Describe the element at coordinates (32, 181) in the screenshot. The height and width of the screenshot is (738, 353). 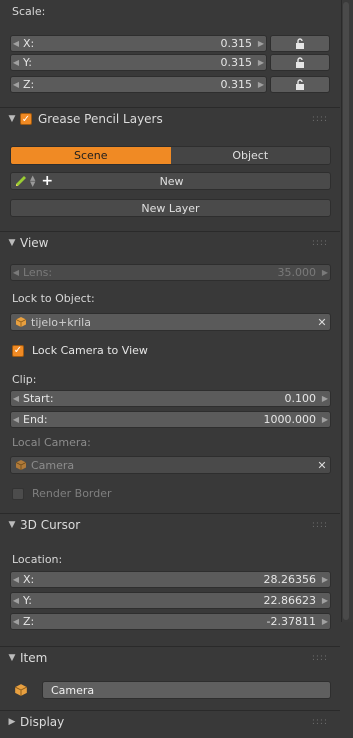
I see `spinner-arrows-icon: ▲ ▼` at that location.